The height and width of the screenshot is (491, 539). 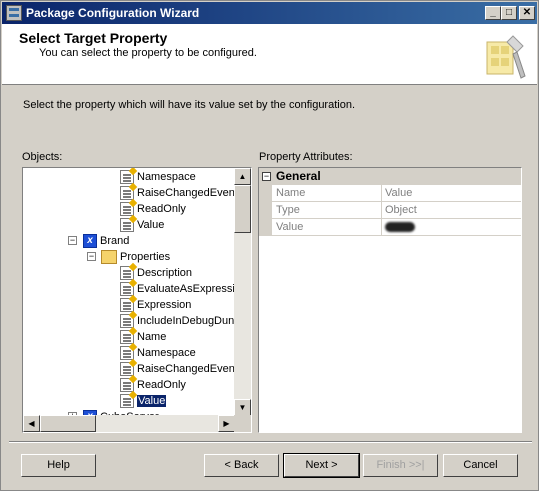 I want to click on tree-item-label: Name, so click(x=152, y=337).